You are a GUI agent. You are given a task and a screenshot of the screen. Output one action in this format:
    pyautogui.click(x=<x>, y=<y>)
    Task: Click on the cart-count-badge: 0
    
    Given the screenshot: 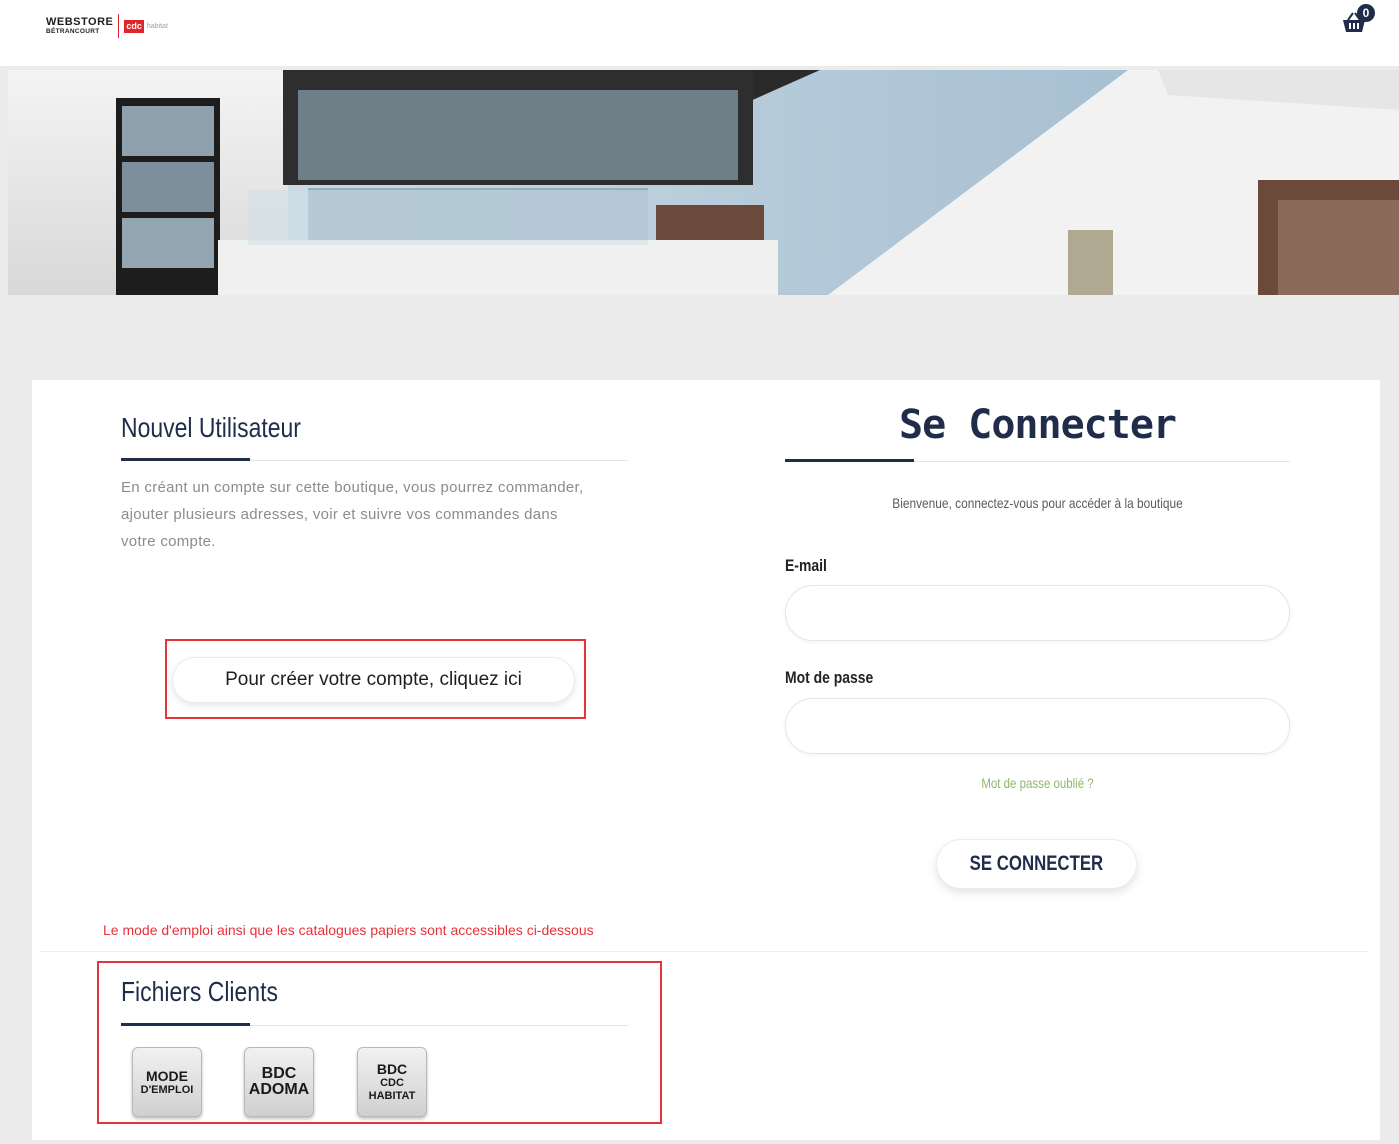 What is the action you would take?
    pyautogui.click(x=1366, y=13)
    